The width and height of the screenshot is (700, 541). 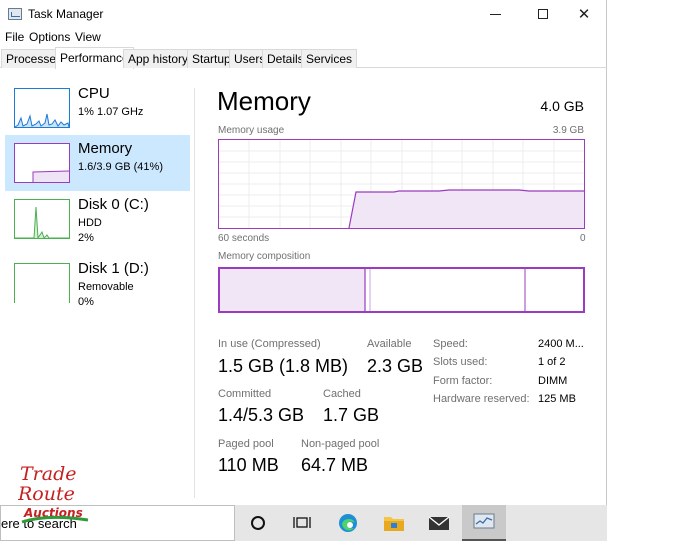 I want to click on edge-button, so click(x=348, y=523).